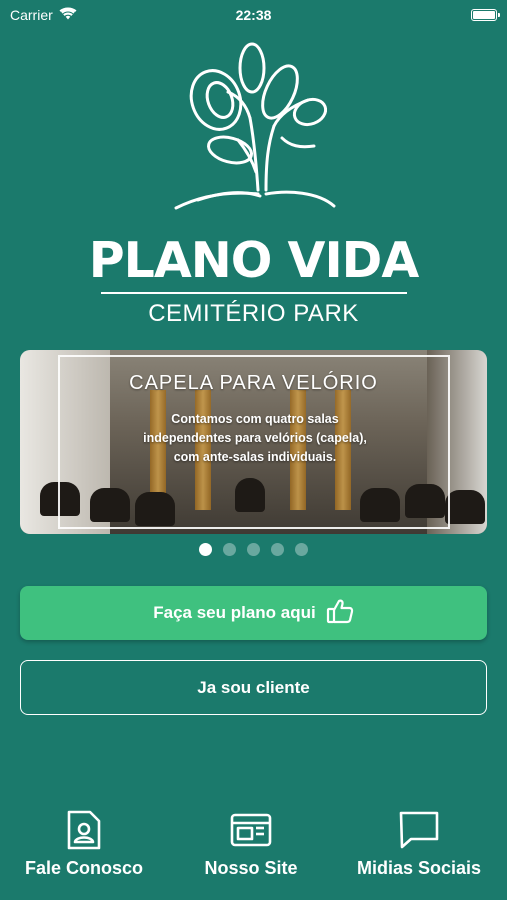 Image resolution: width=507 pixels, height=900 pixels. What do you see at coordinates (234, 612) in the screenshot?
I see `make-plan-label: Faça seu plano aqui` at bounding box center [234, 612].